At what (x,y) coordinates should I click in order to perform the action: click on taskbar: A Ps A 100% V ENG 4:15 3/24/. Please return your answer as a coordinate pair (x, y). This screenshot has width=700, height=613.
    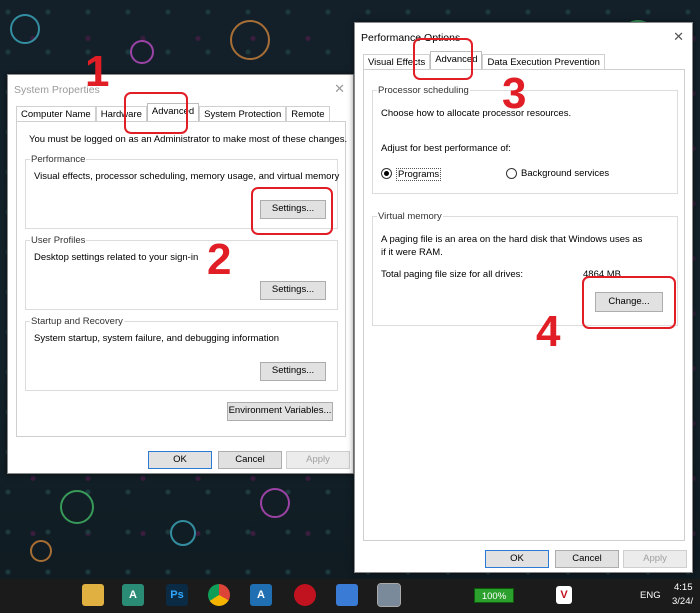
    Looking at the image, I should click on (350, 596).